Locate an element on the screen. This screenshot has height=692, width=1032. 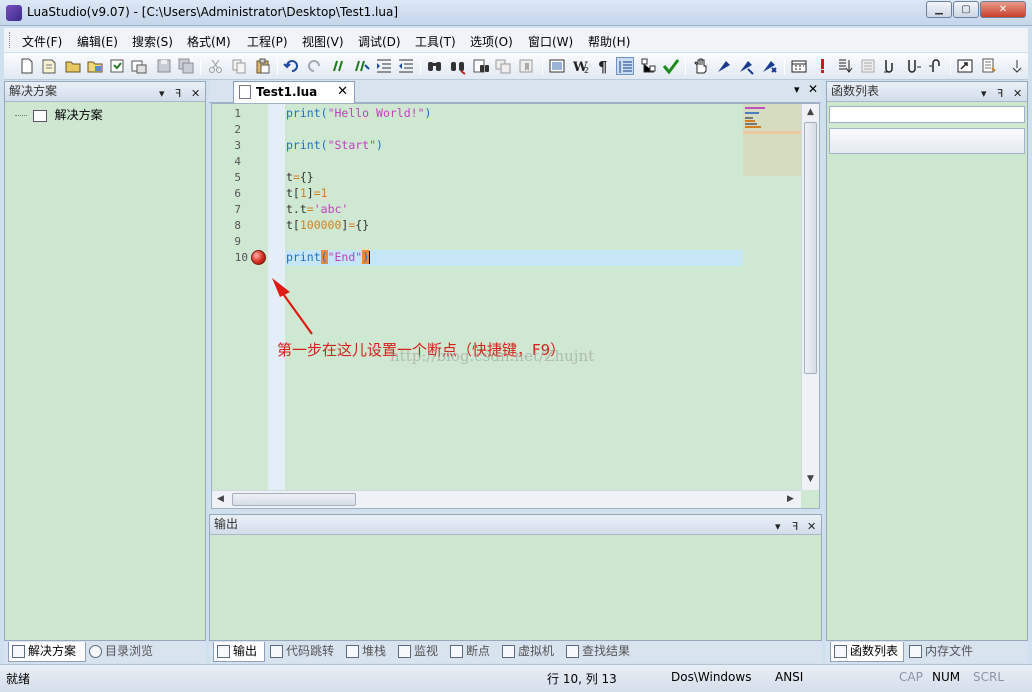
document-icon is located at coordinates (989, 66).